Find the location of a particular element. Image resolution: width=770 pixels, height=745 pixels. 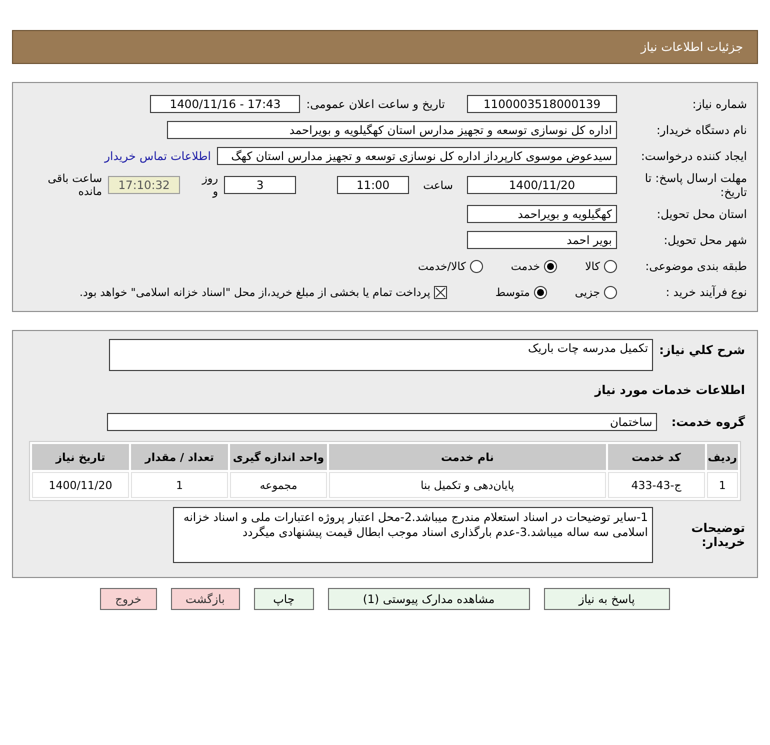

action-button: مشاهده مدارک پیوستی (1) is located at coordinates (429, 599).